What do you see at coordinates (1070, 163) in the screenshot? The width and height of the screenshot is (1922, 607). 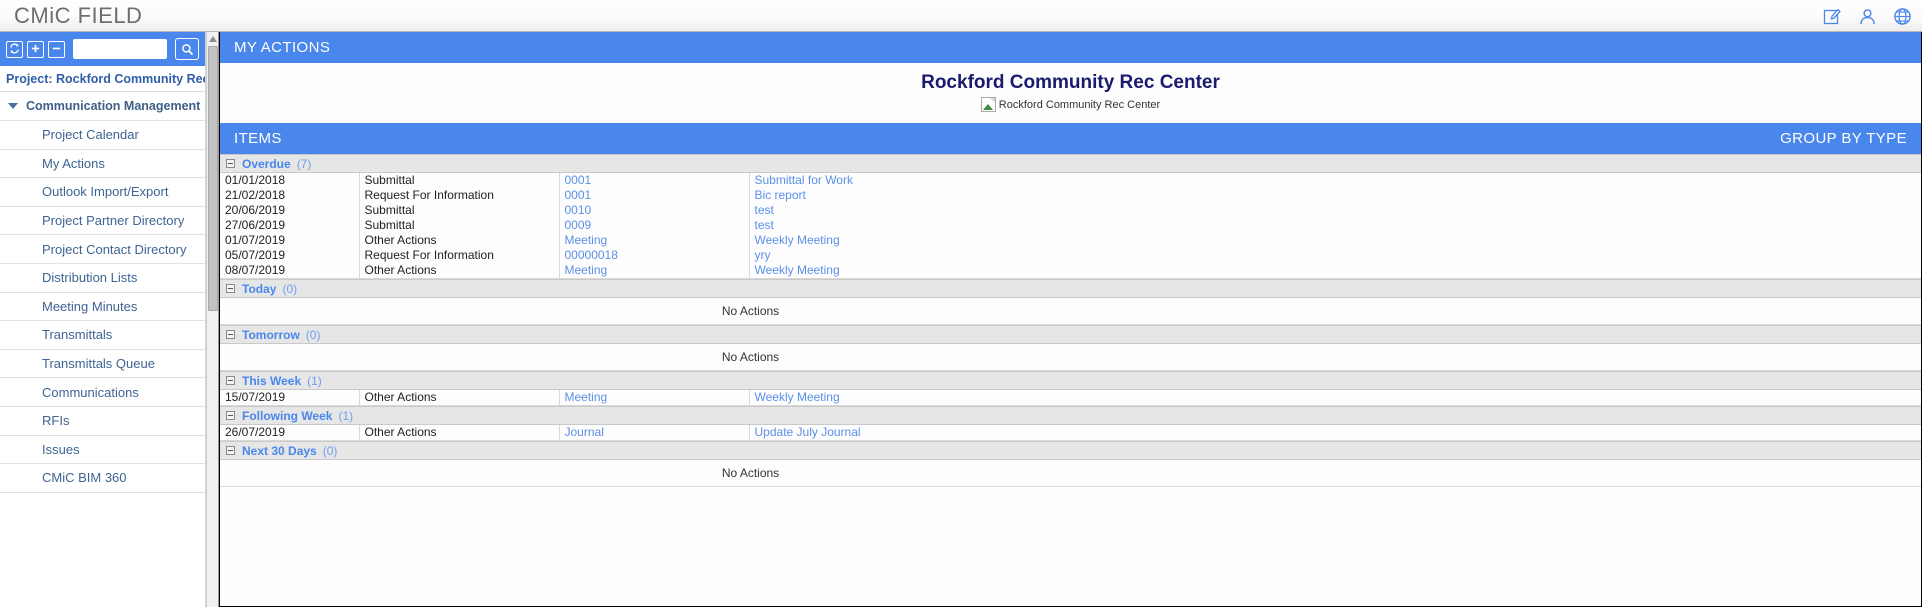 I see `group-header-overdue: Overdue (7)` at bounding box center [1070, 163].